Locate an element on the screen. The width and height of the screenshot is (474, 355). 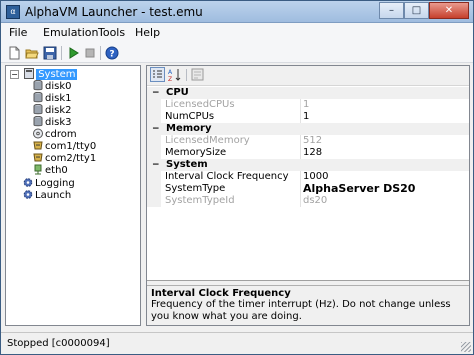
property-row-licensedmemory: LicensedMemory 512 is located at coordinates (308, 141).